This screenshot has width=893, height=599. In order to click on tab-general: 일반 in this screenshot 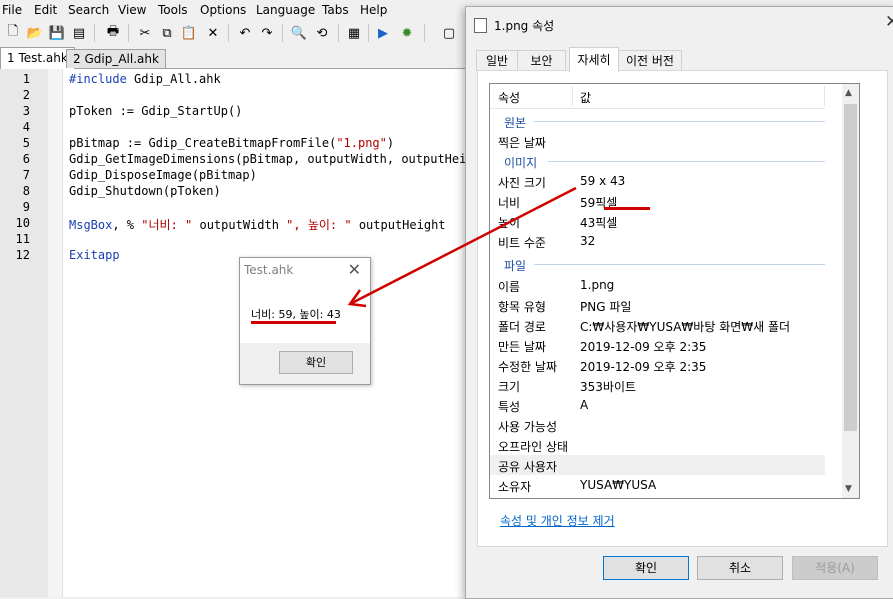, I will do `click(497, 60)`.